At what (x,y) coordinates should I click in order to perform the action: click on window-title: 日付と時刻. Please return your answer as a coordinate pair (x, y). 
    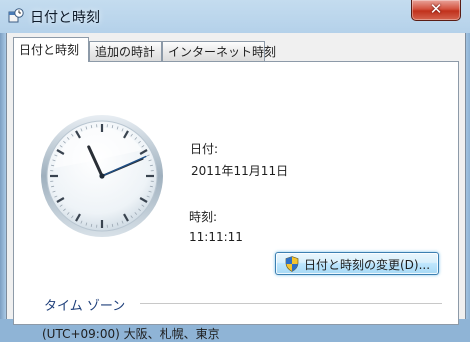
    Looking at the image, I should click on (65, 17).